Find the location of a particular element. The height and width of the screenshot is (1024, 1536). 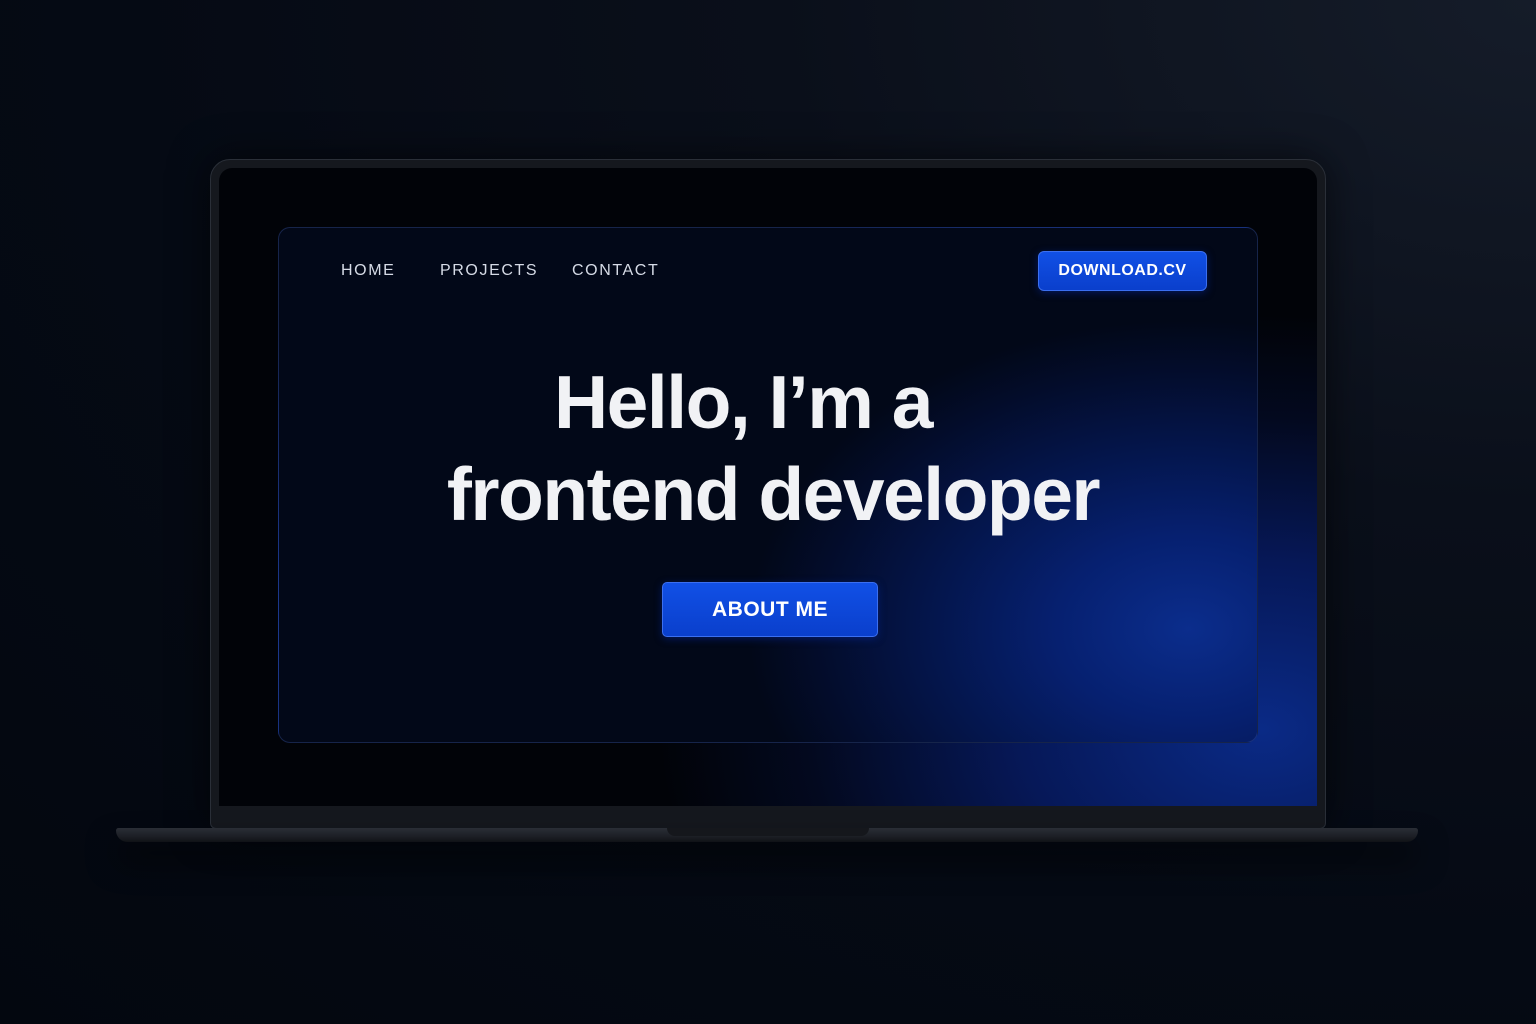

laptop-base is located at coordinates (767, 835).